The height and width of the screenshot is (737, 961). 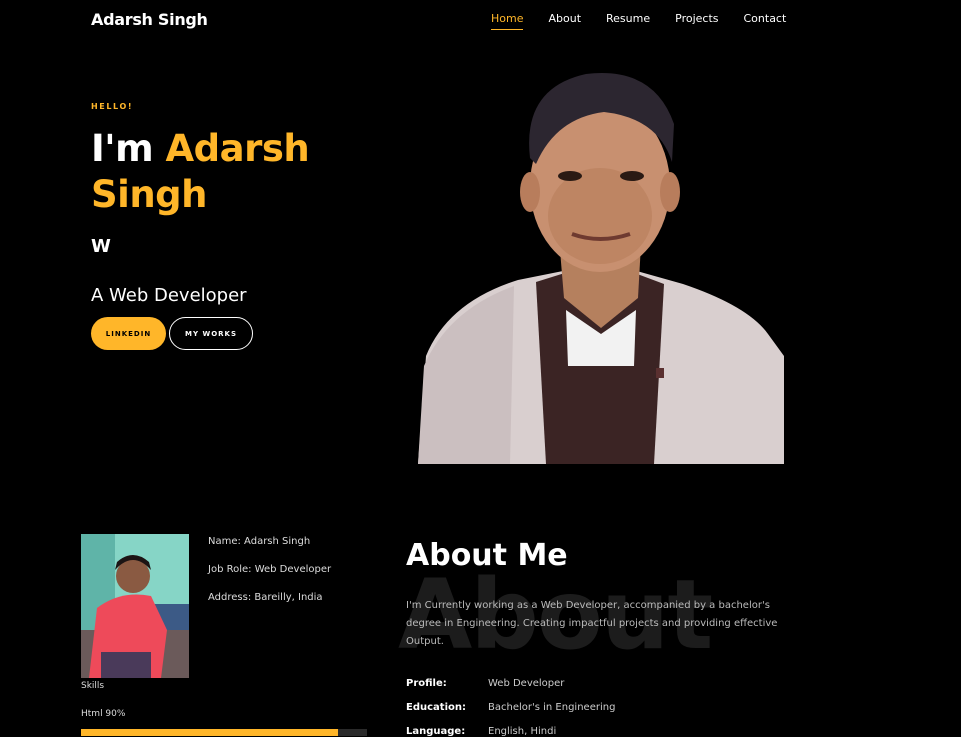 I want to click on main-nav: Home About Resume Projects Contact, so click(x=638, y=21).